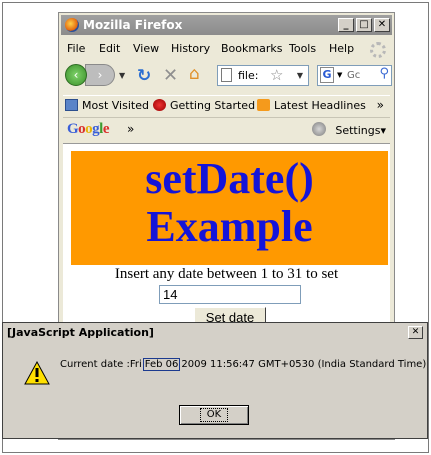 Image resolution: width=431 pixels, height=455 pixels. I want to click on google-logo: Google, so click(88, 129).